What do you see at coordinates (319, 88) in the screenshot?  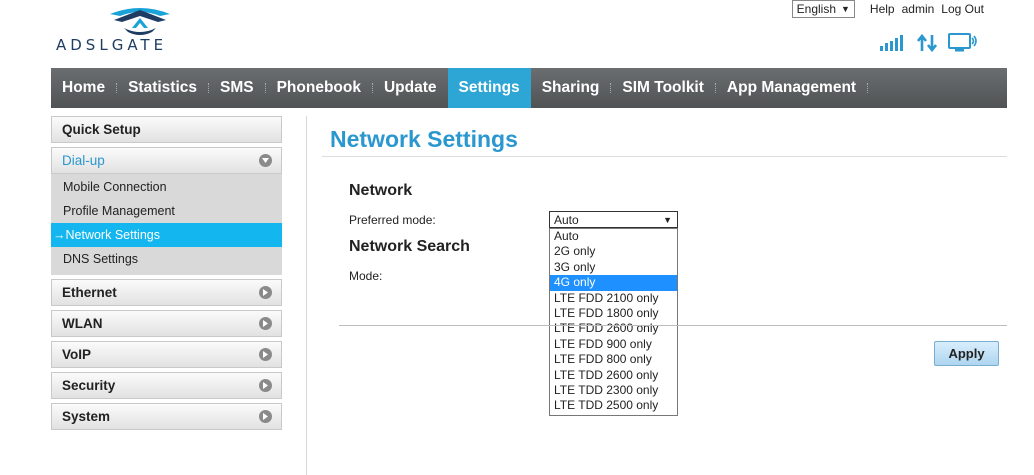 I see `nav-phonebook: Phonebook` at bounding box center [319, 88].